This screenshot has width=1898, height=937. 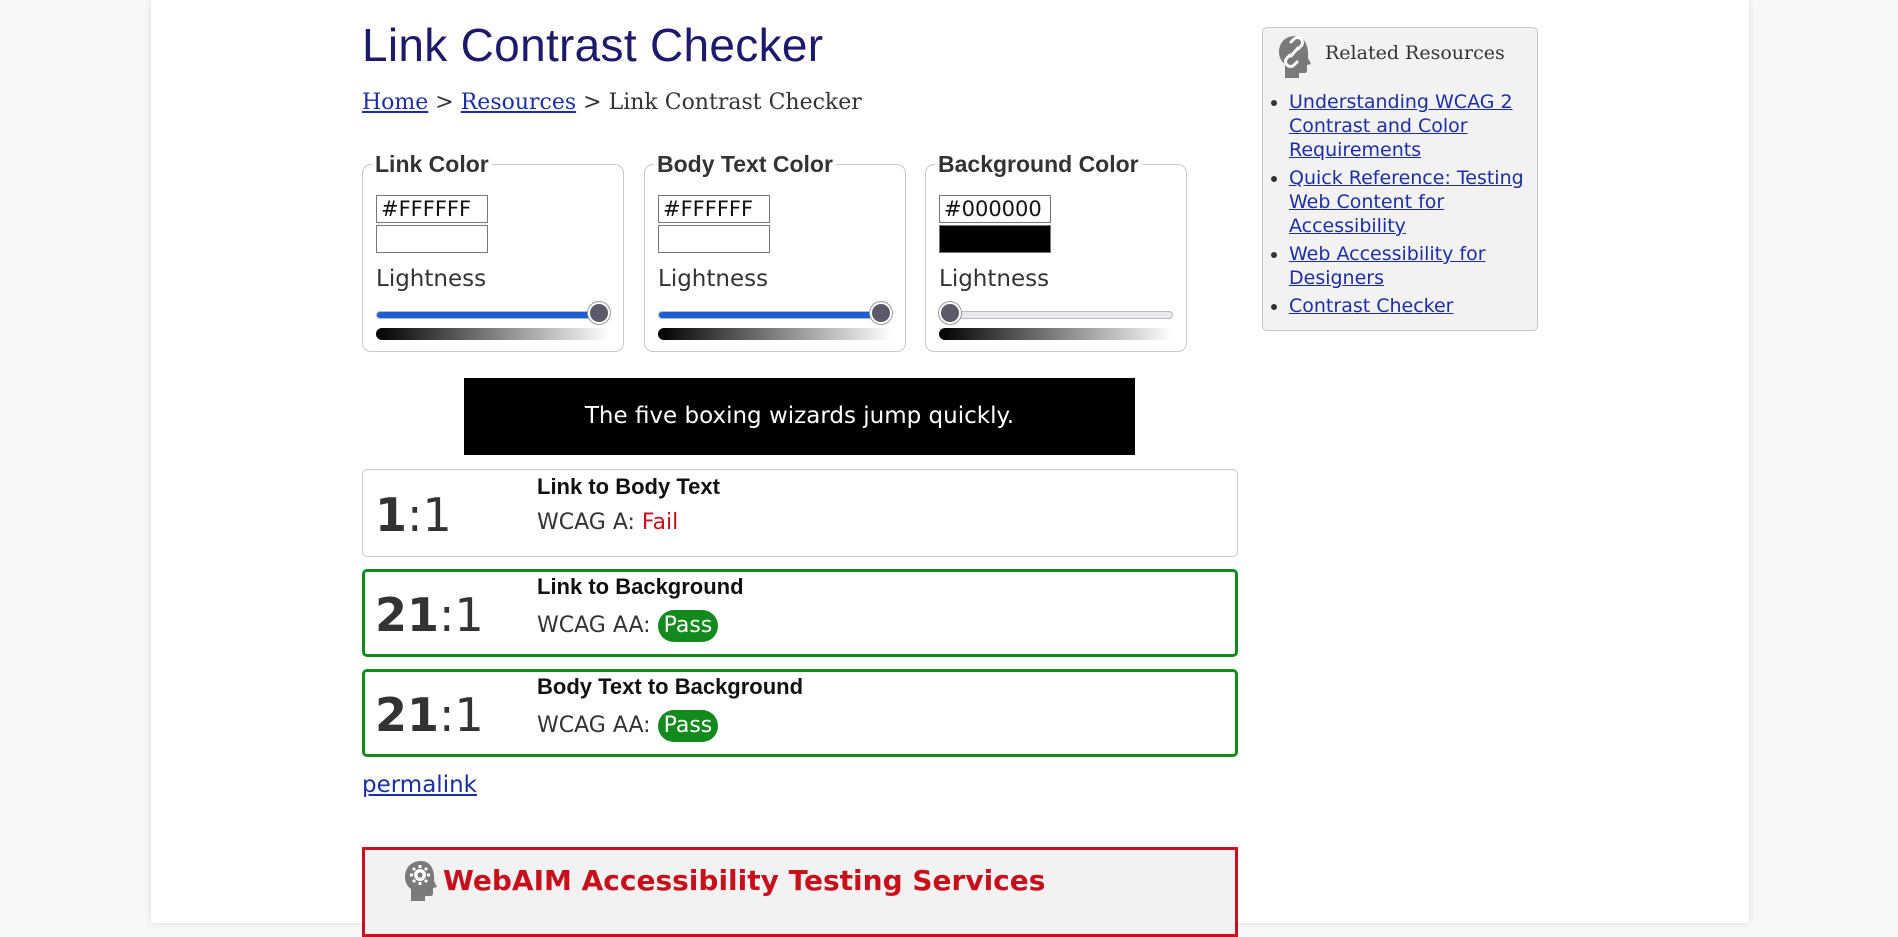 I want to click on link-color-swatch, so click(x=432, y=239).